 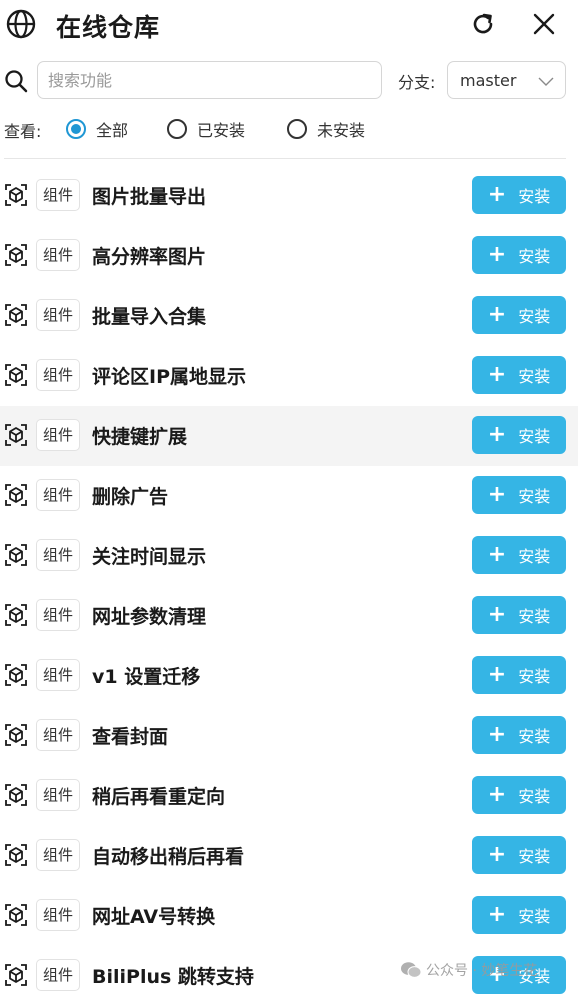 I want to click on page-title: 在线仓库, so click(x=108, y=27).